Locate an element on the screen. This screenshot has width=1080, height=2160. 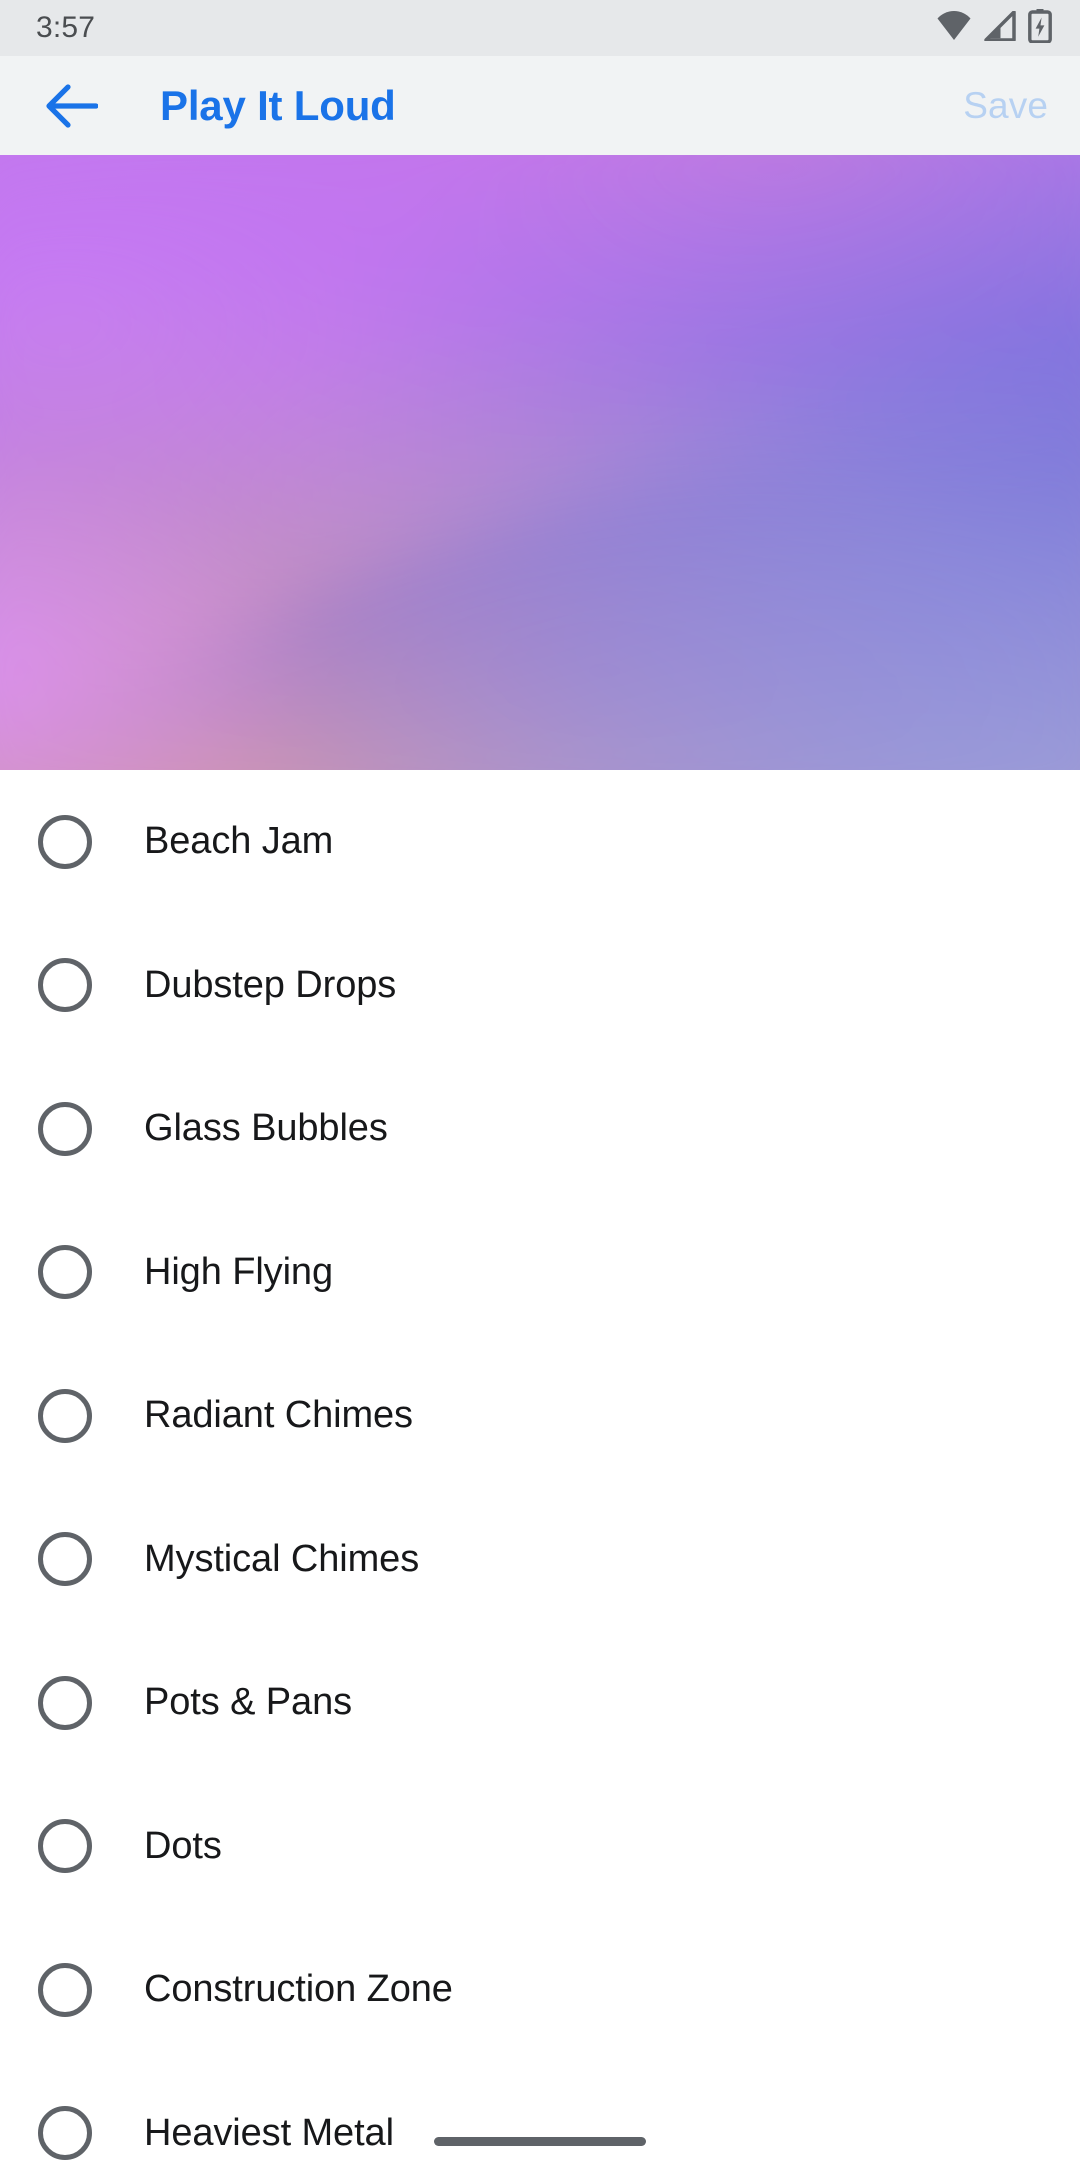
status-bar-clock: 3:57 is located at coordinates (66, 27).